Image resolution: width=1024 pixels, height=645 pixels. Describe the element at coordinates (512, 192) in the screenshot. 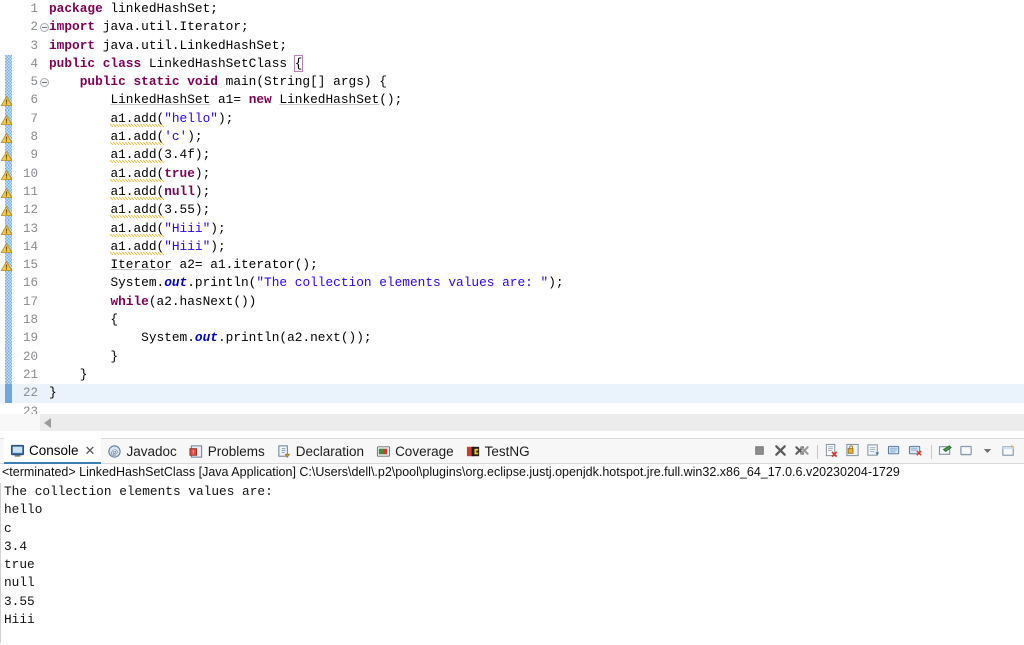

I see `code-line: 11 a1.add(null);` at that location.